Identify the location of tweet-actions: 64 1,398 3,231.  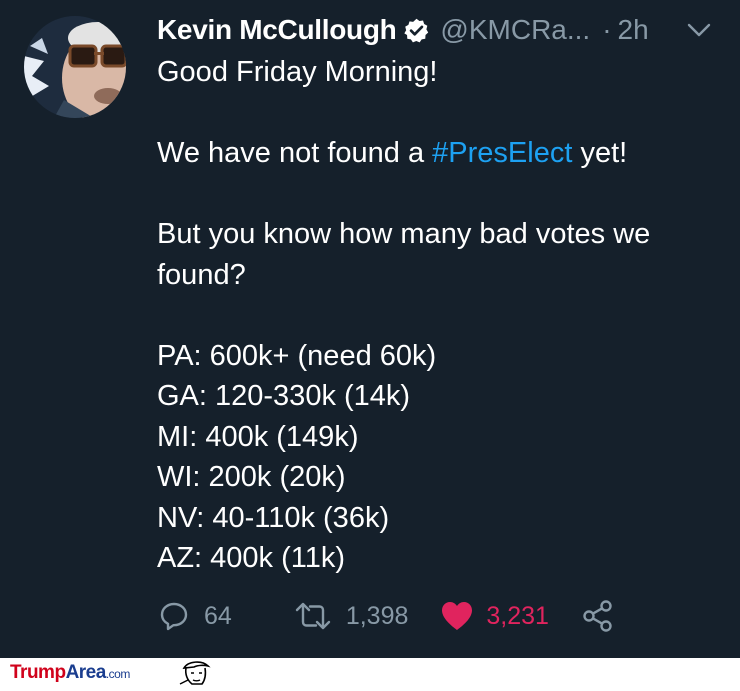
(386, 616).